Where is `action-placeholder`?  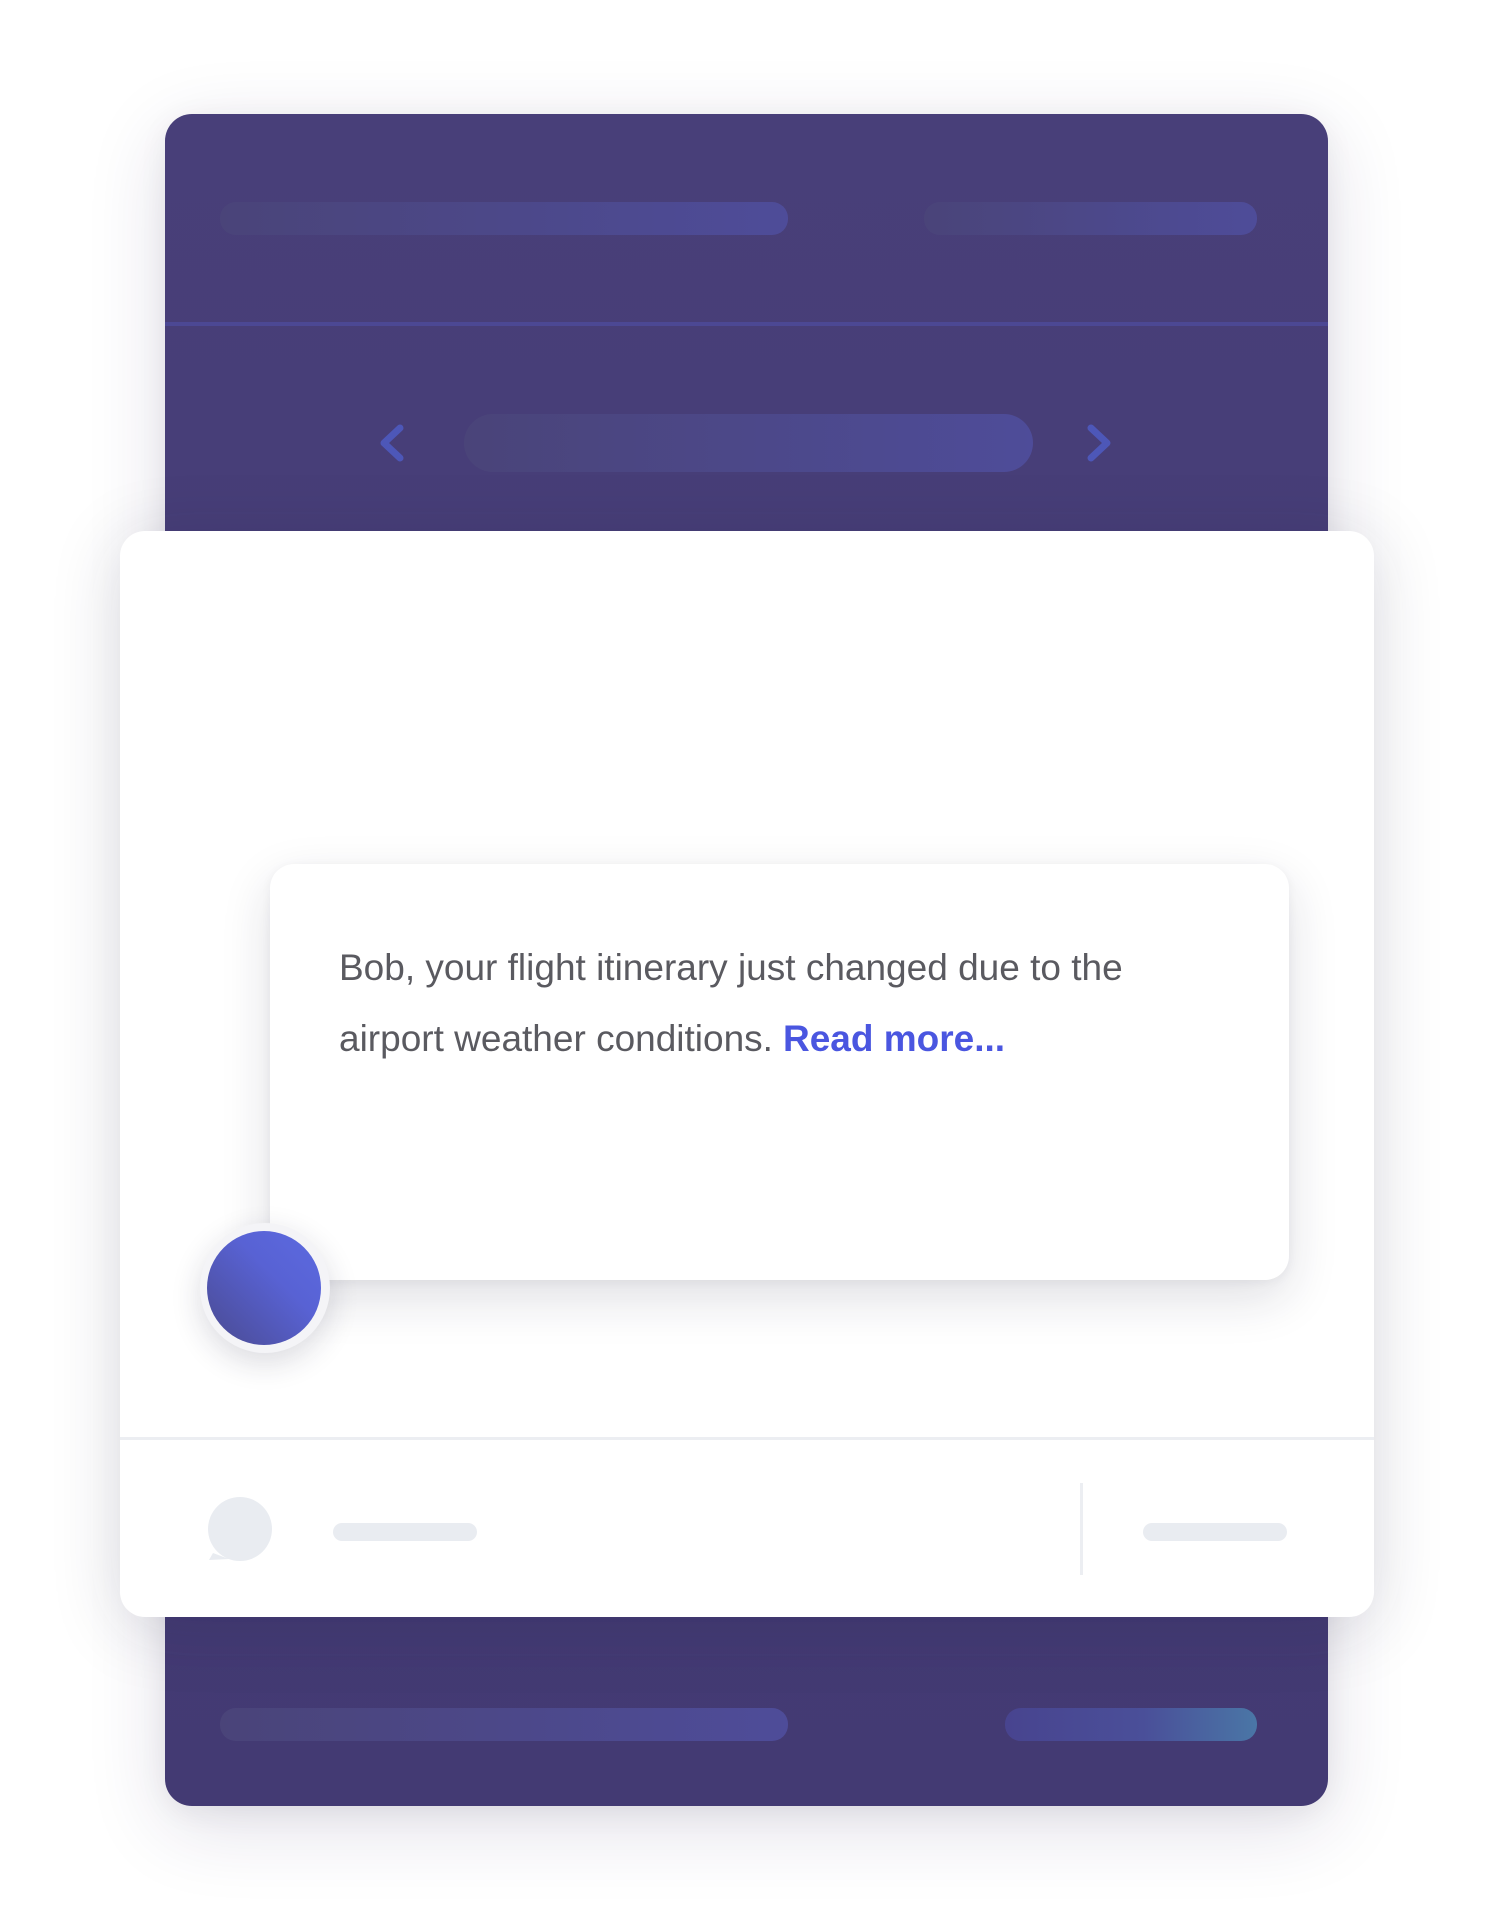 action-placeholder is located at coordinates (1215, 1532).